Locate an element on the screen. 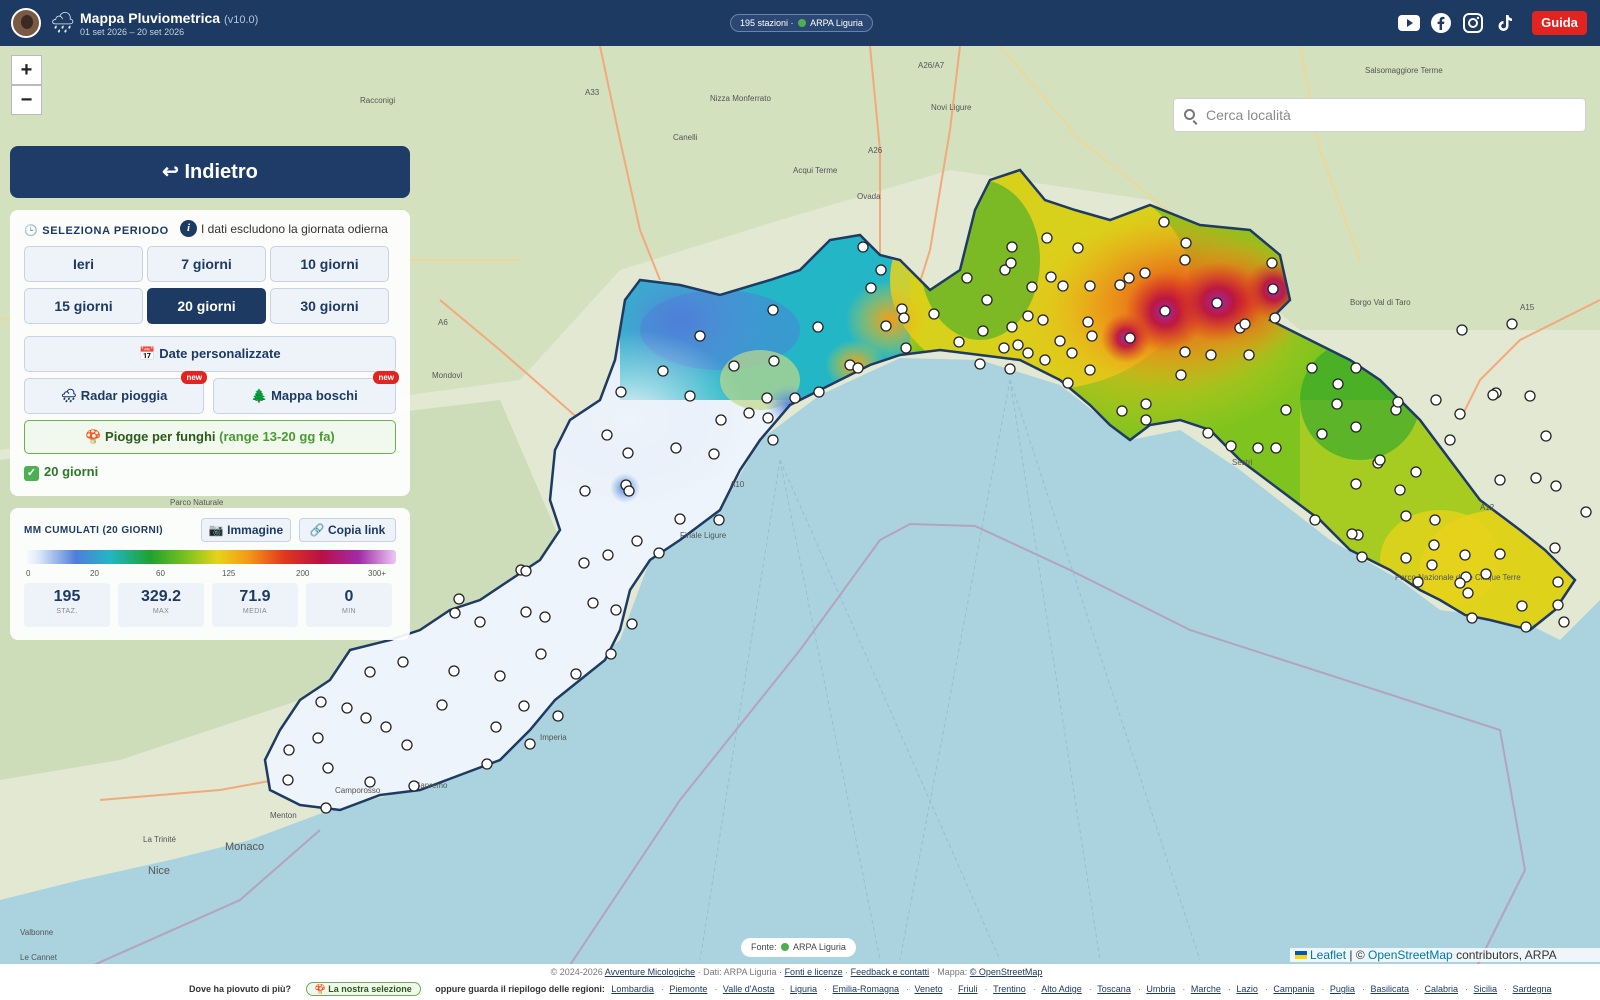  copy-link-button: 🔗 Copia link is located at coordinates (347, 530).